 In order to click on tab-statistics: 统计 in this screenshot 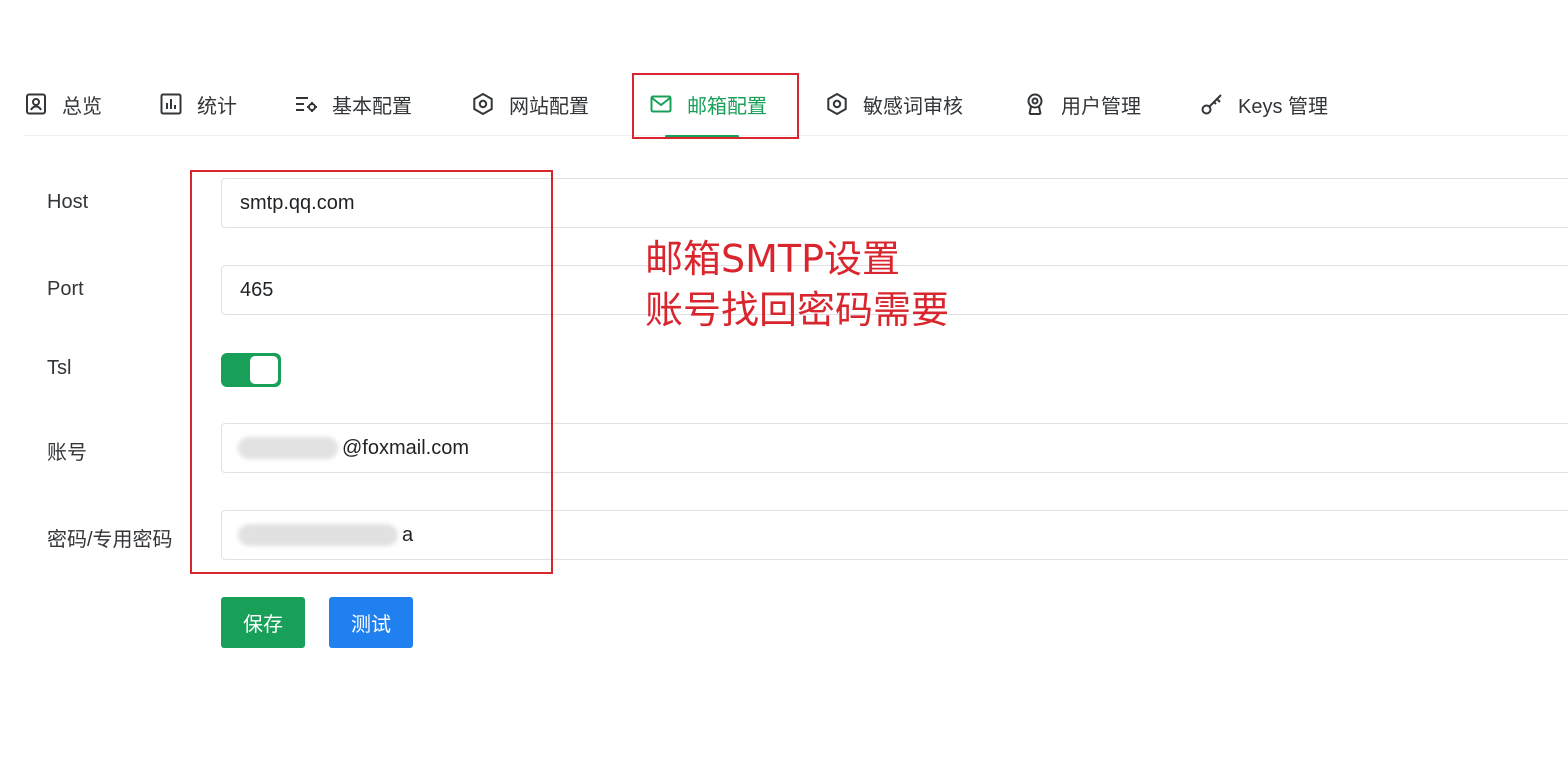, I will do `click(198, 104)`.